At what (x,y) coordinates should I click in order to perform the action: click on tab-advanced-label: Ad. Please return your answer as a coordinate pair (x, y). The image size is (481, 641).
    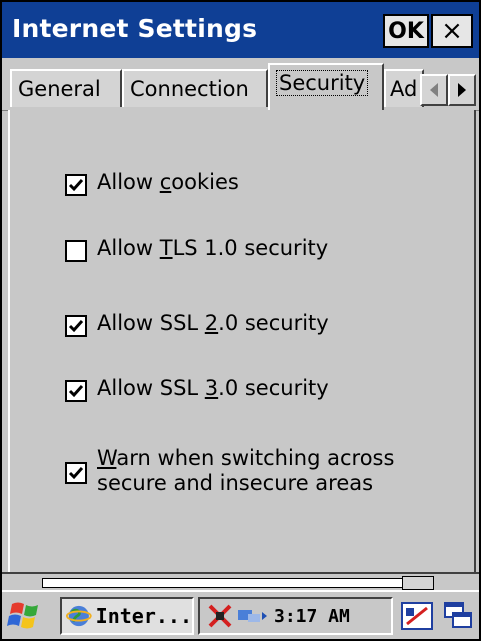
    Looking at the image, I should click on (404, 89).